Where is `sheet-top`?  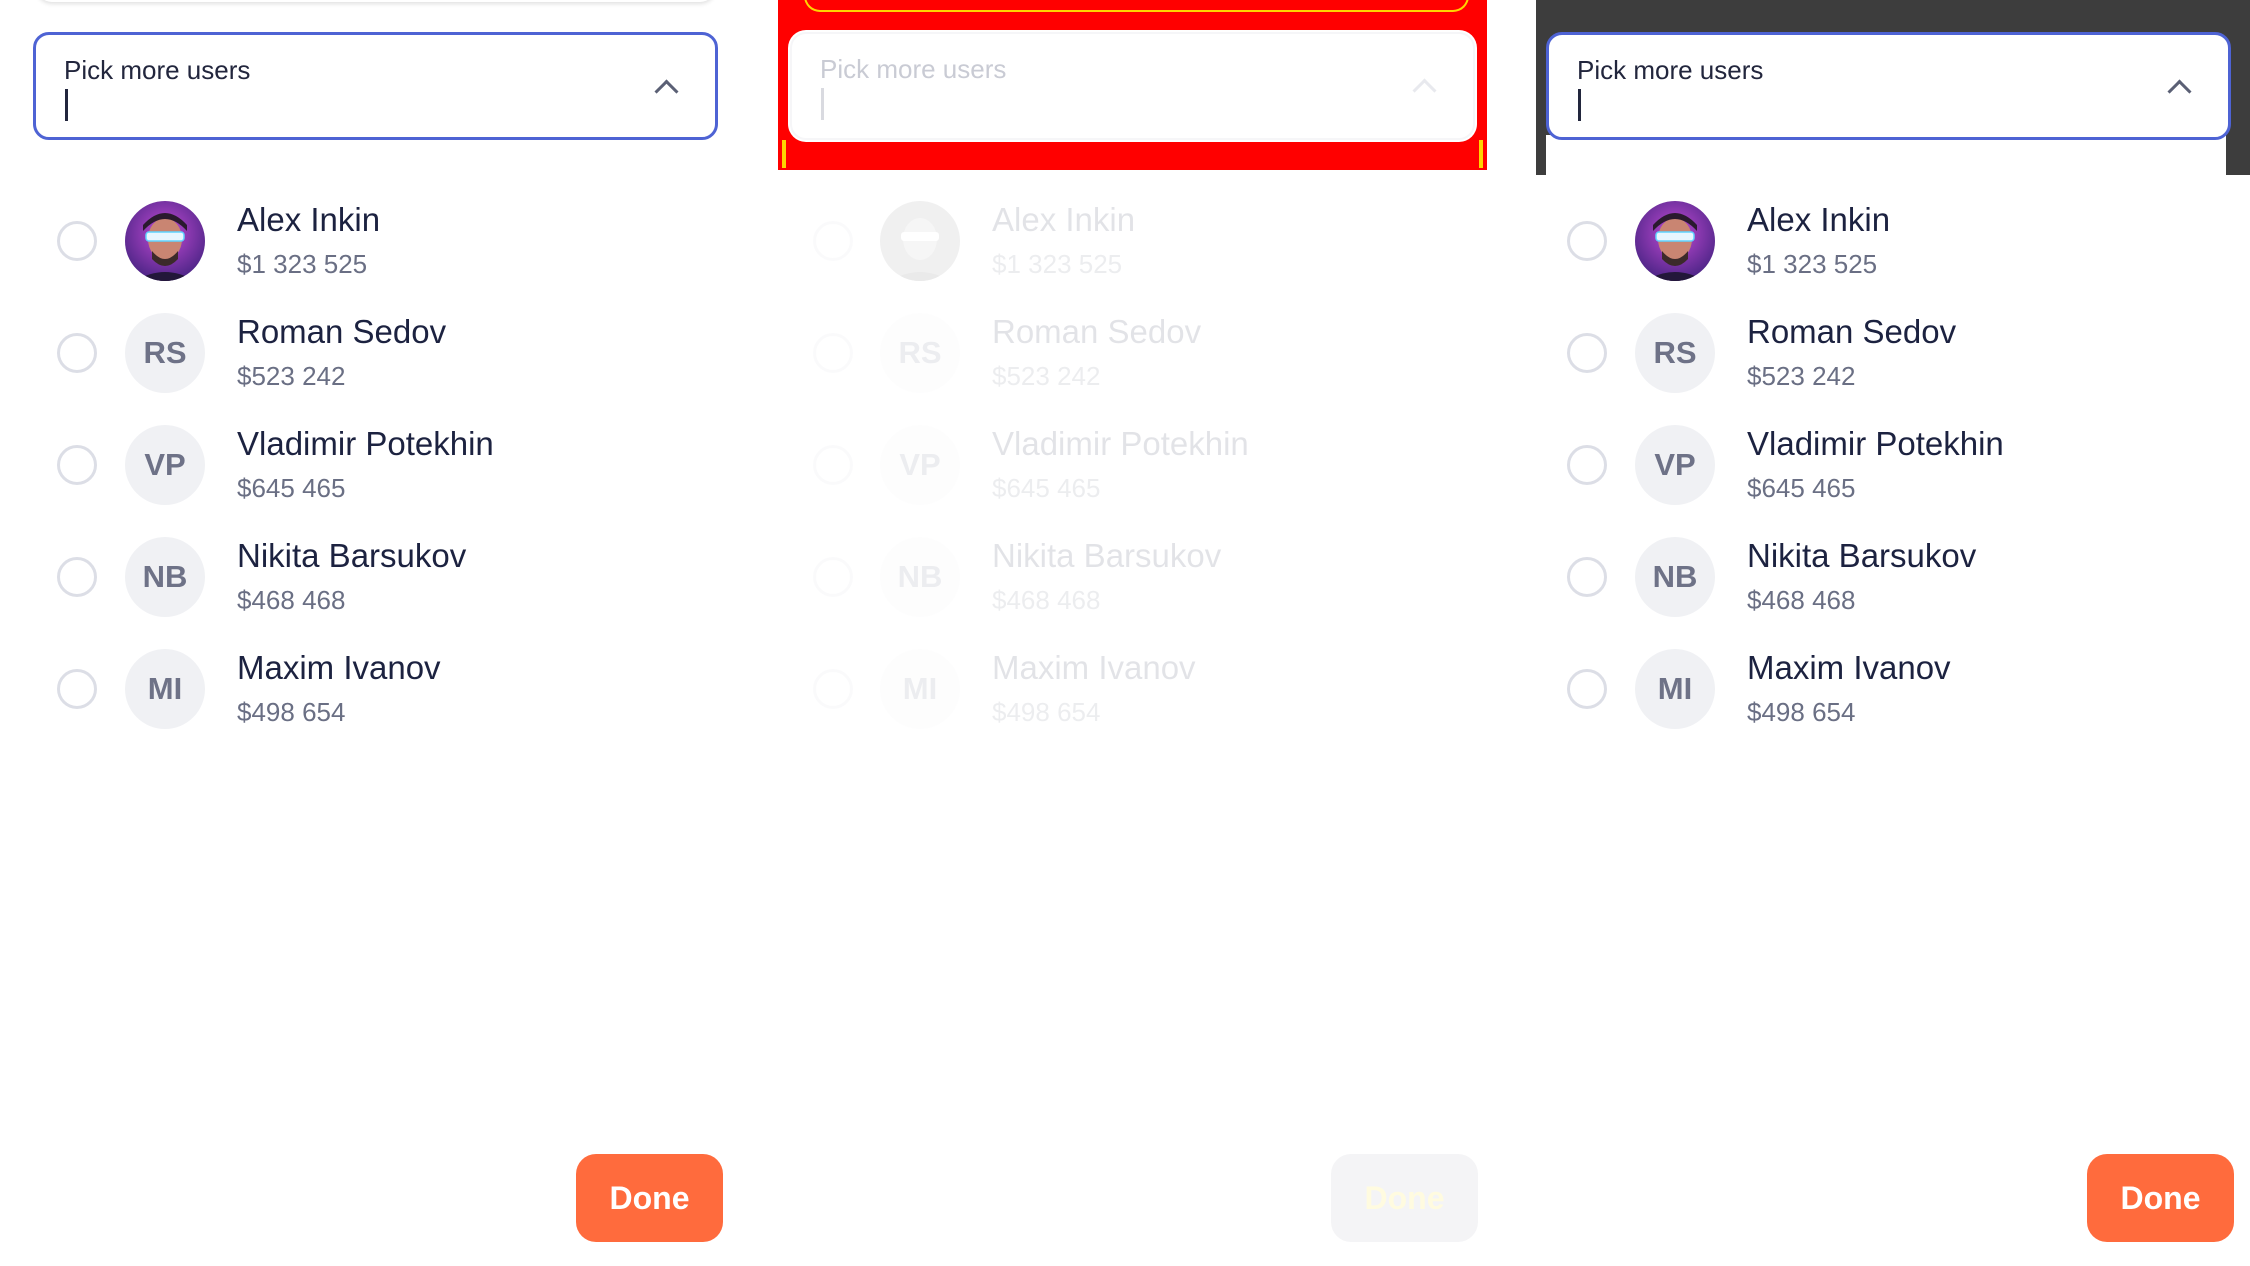
sheet-top is located at coordinates (1886, 165).